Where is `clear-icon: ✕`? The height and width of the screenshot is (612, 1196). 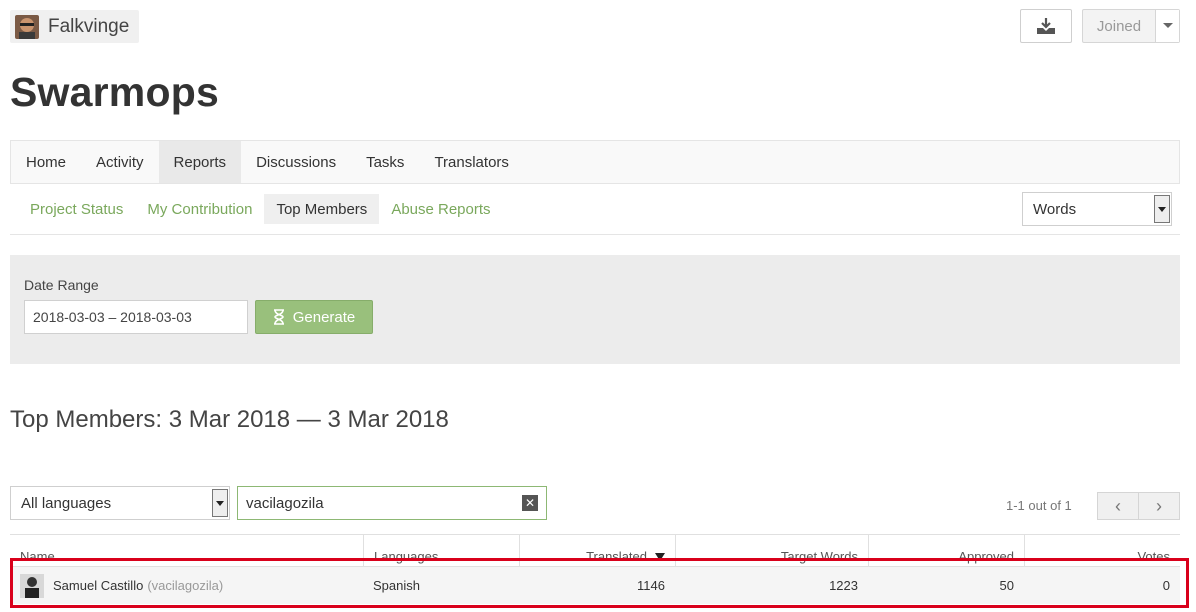
clear-icon: ✕ is located at coordinates (530, 503).